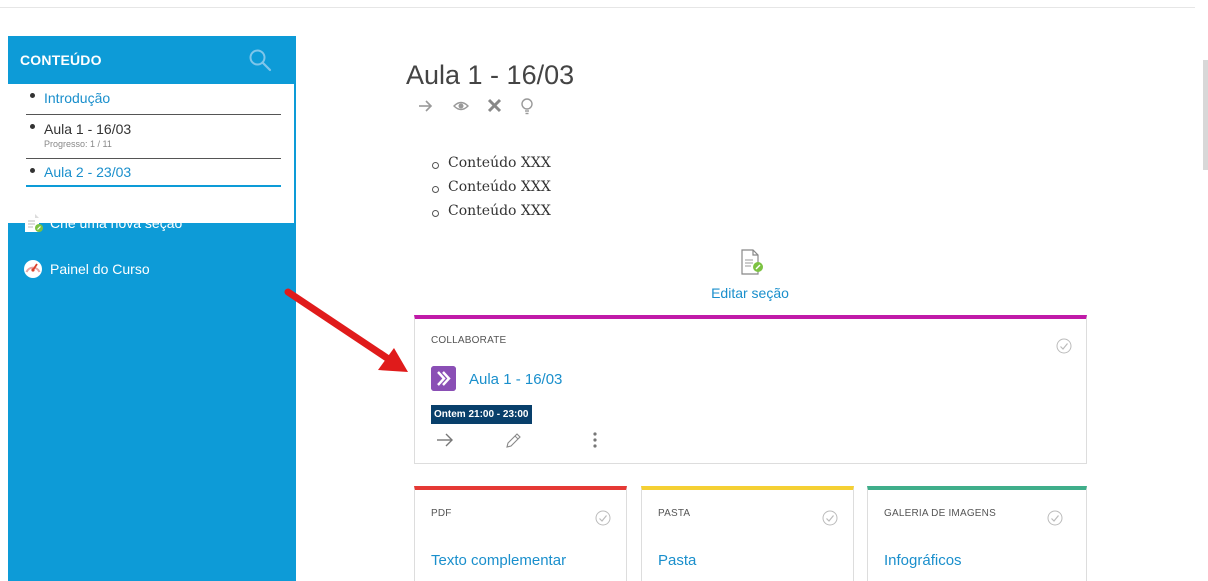  I want to click on activity-type-label: COLLABORATE, so click(469, 340).